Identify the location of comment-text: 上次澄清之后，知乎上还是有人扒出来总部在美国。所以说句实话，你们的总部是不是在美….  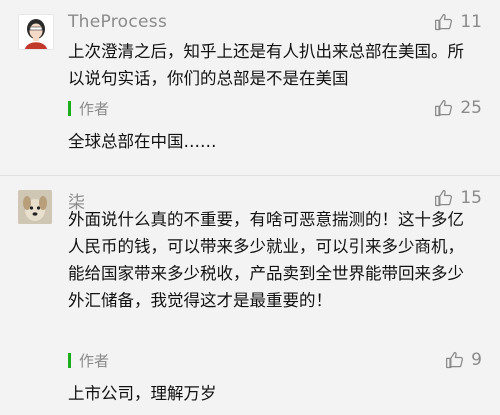
(266, 65).